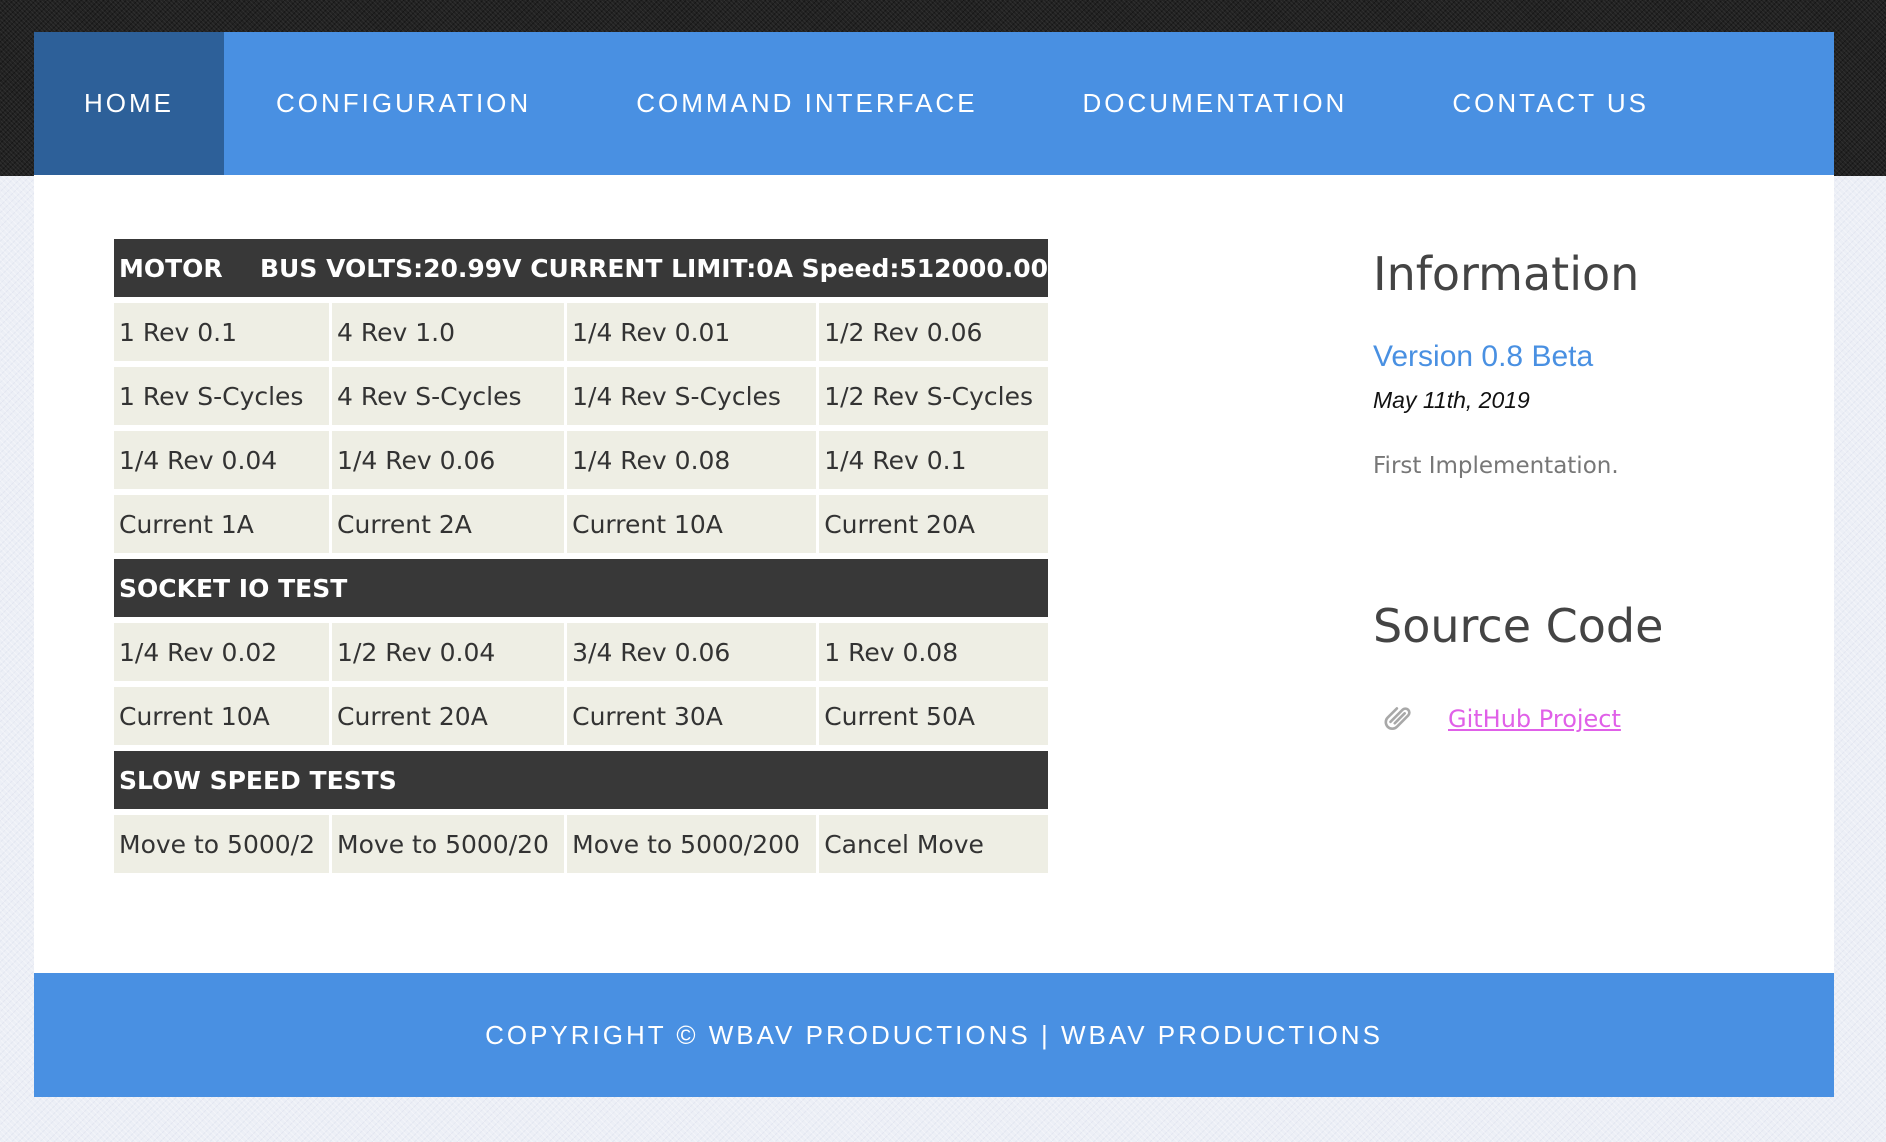 The width and height of the screenshot is (1886, 1142). Describe the element at coordinates (934, 396) in the screenshot. I see `motor-button: 1/2 Rev S-Cycles` at that location.